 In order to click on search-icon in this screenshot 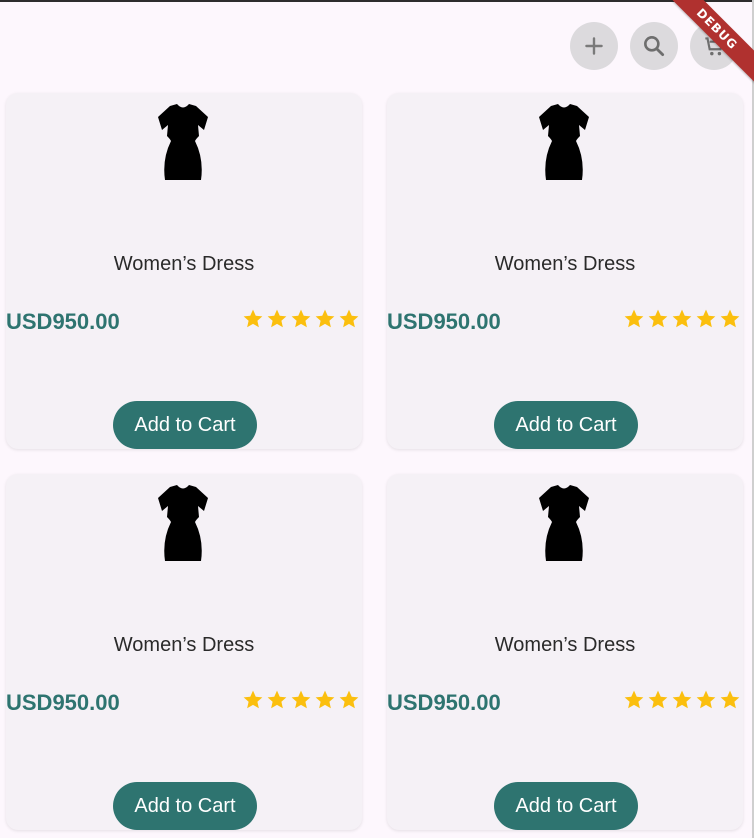, I will do `click(654, 46)`.